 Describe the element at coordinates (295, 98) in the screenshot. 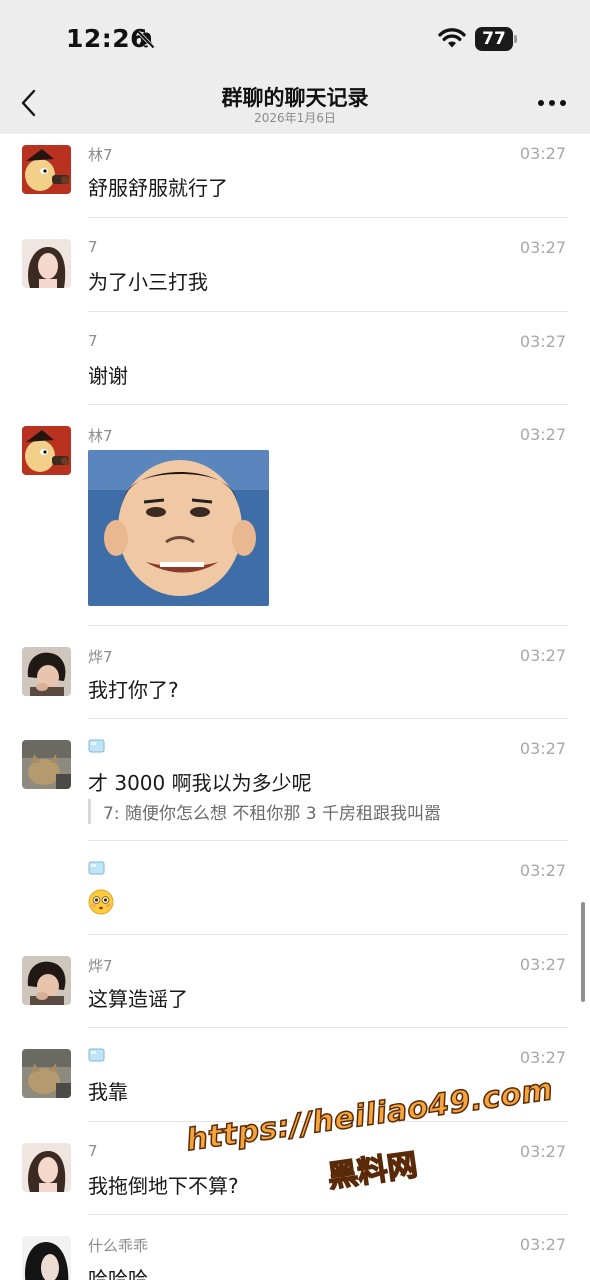

I see `page-title: 群聊的聊天记录` at that location.